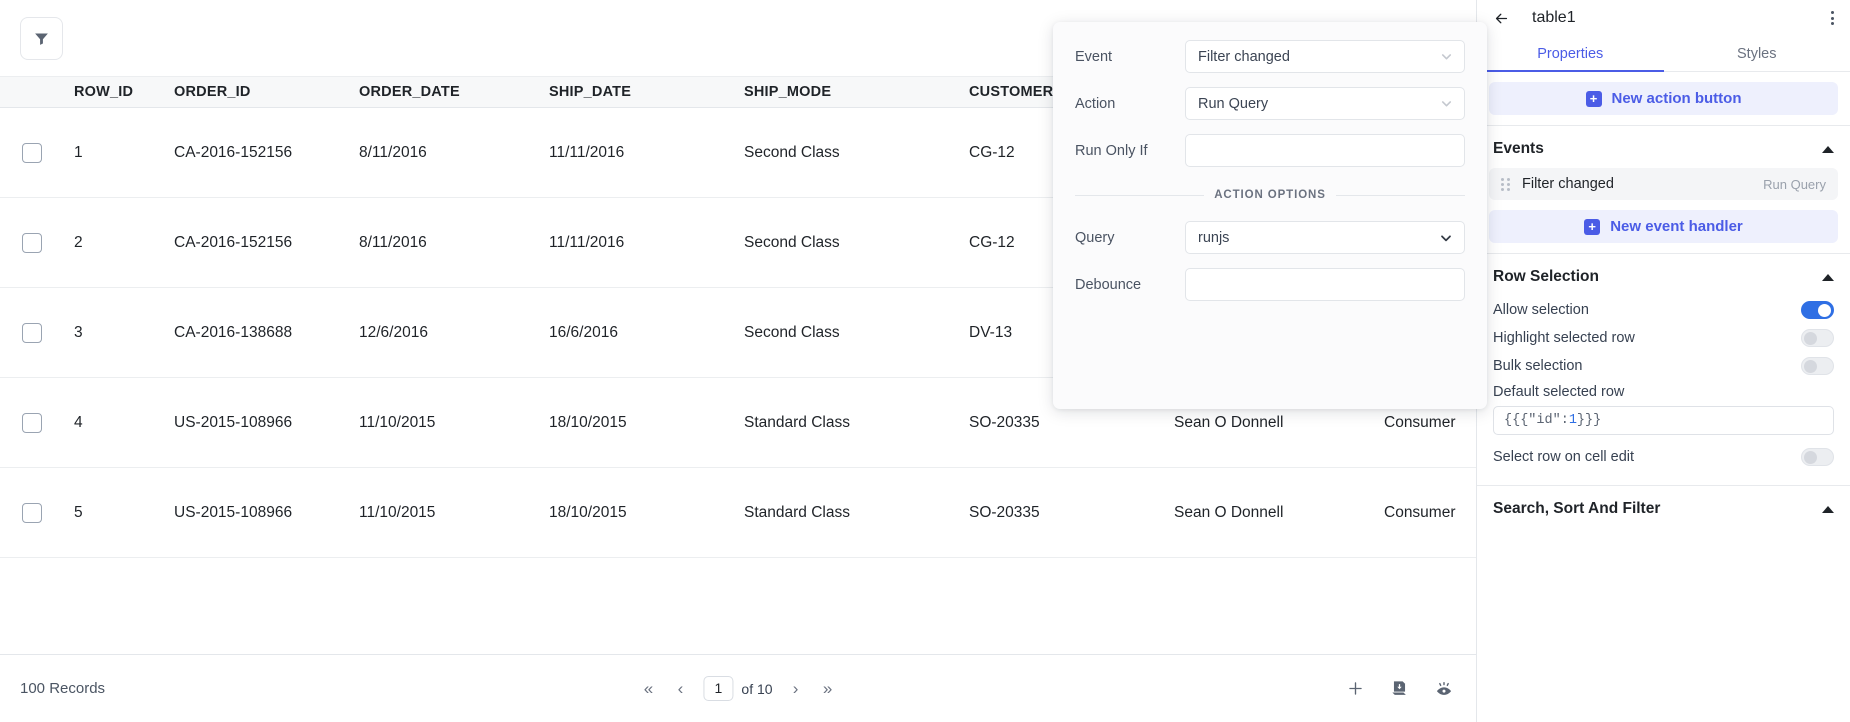  What do you see at coordinates (1663, 507) in the screenshot?
I see `search-sort-filter-section-header: Search, Sort And Filter` at bounding box center [1663, 507].